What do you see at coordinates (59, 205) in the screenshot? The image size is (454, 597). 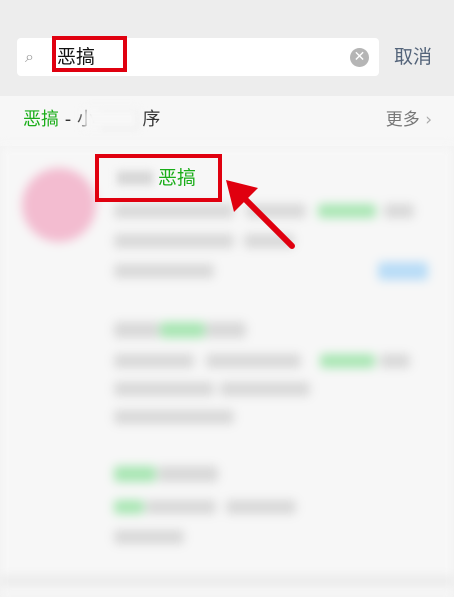 I see `avatar` at bounding box center [59, 205].